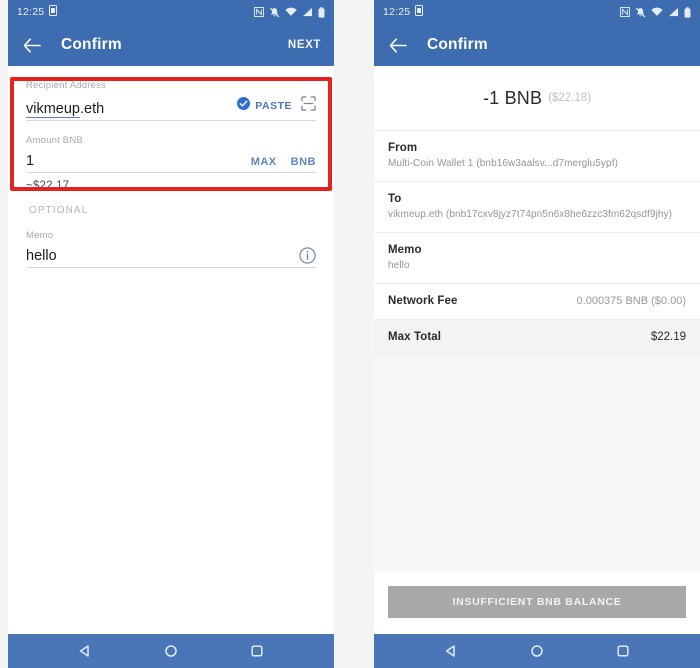  I want to click on status-bar-icons-left, so click(289, 12).